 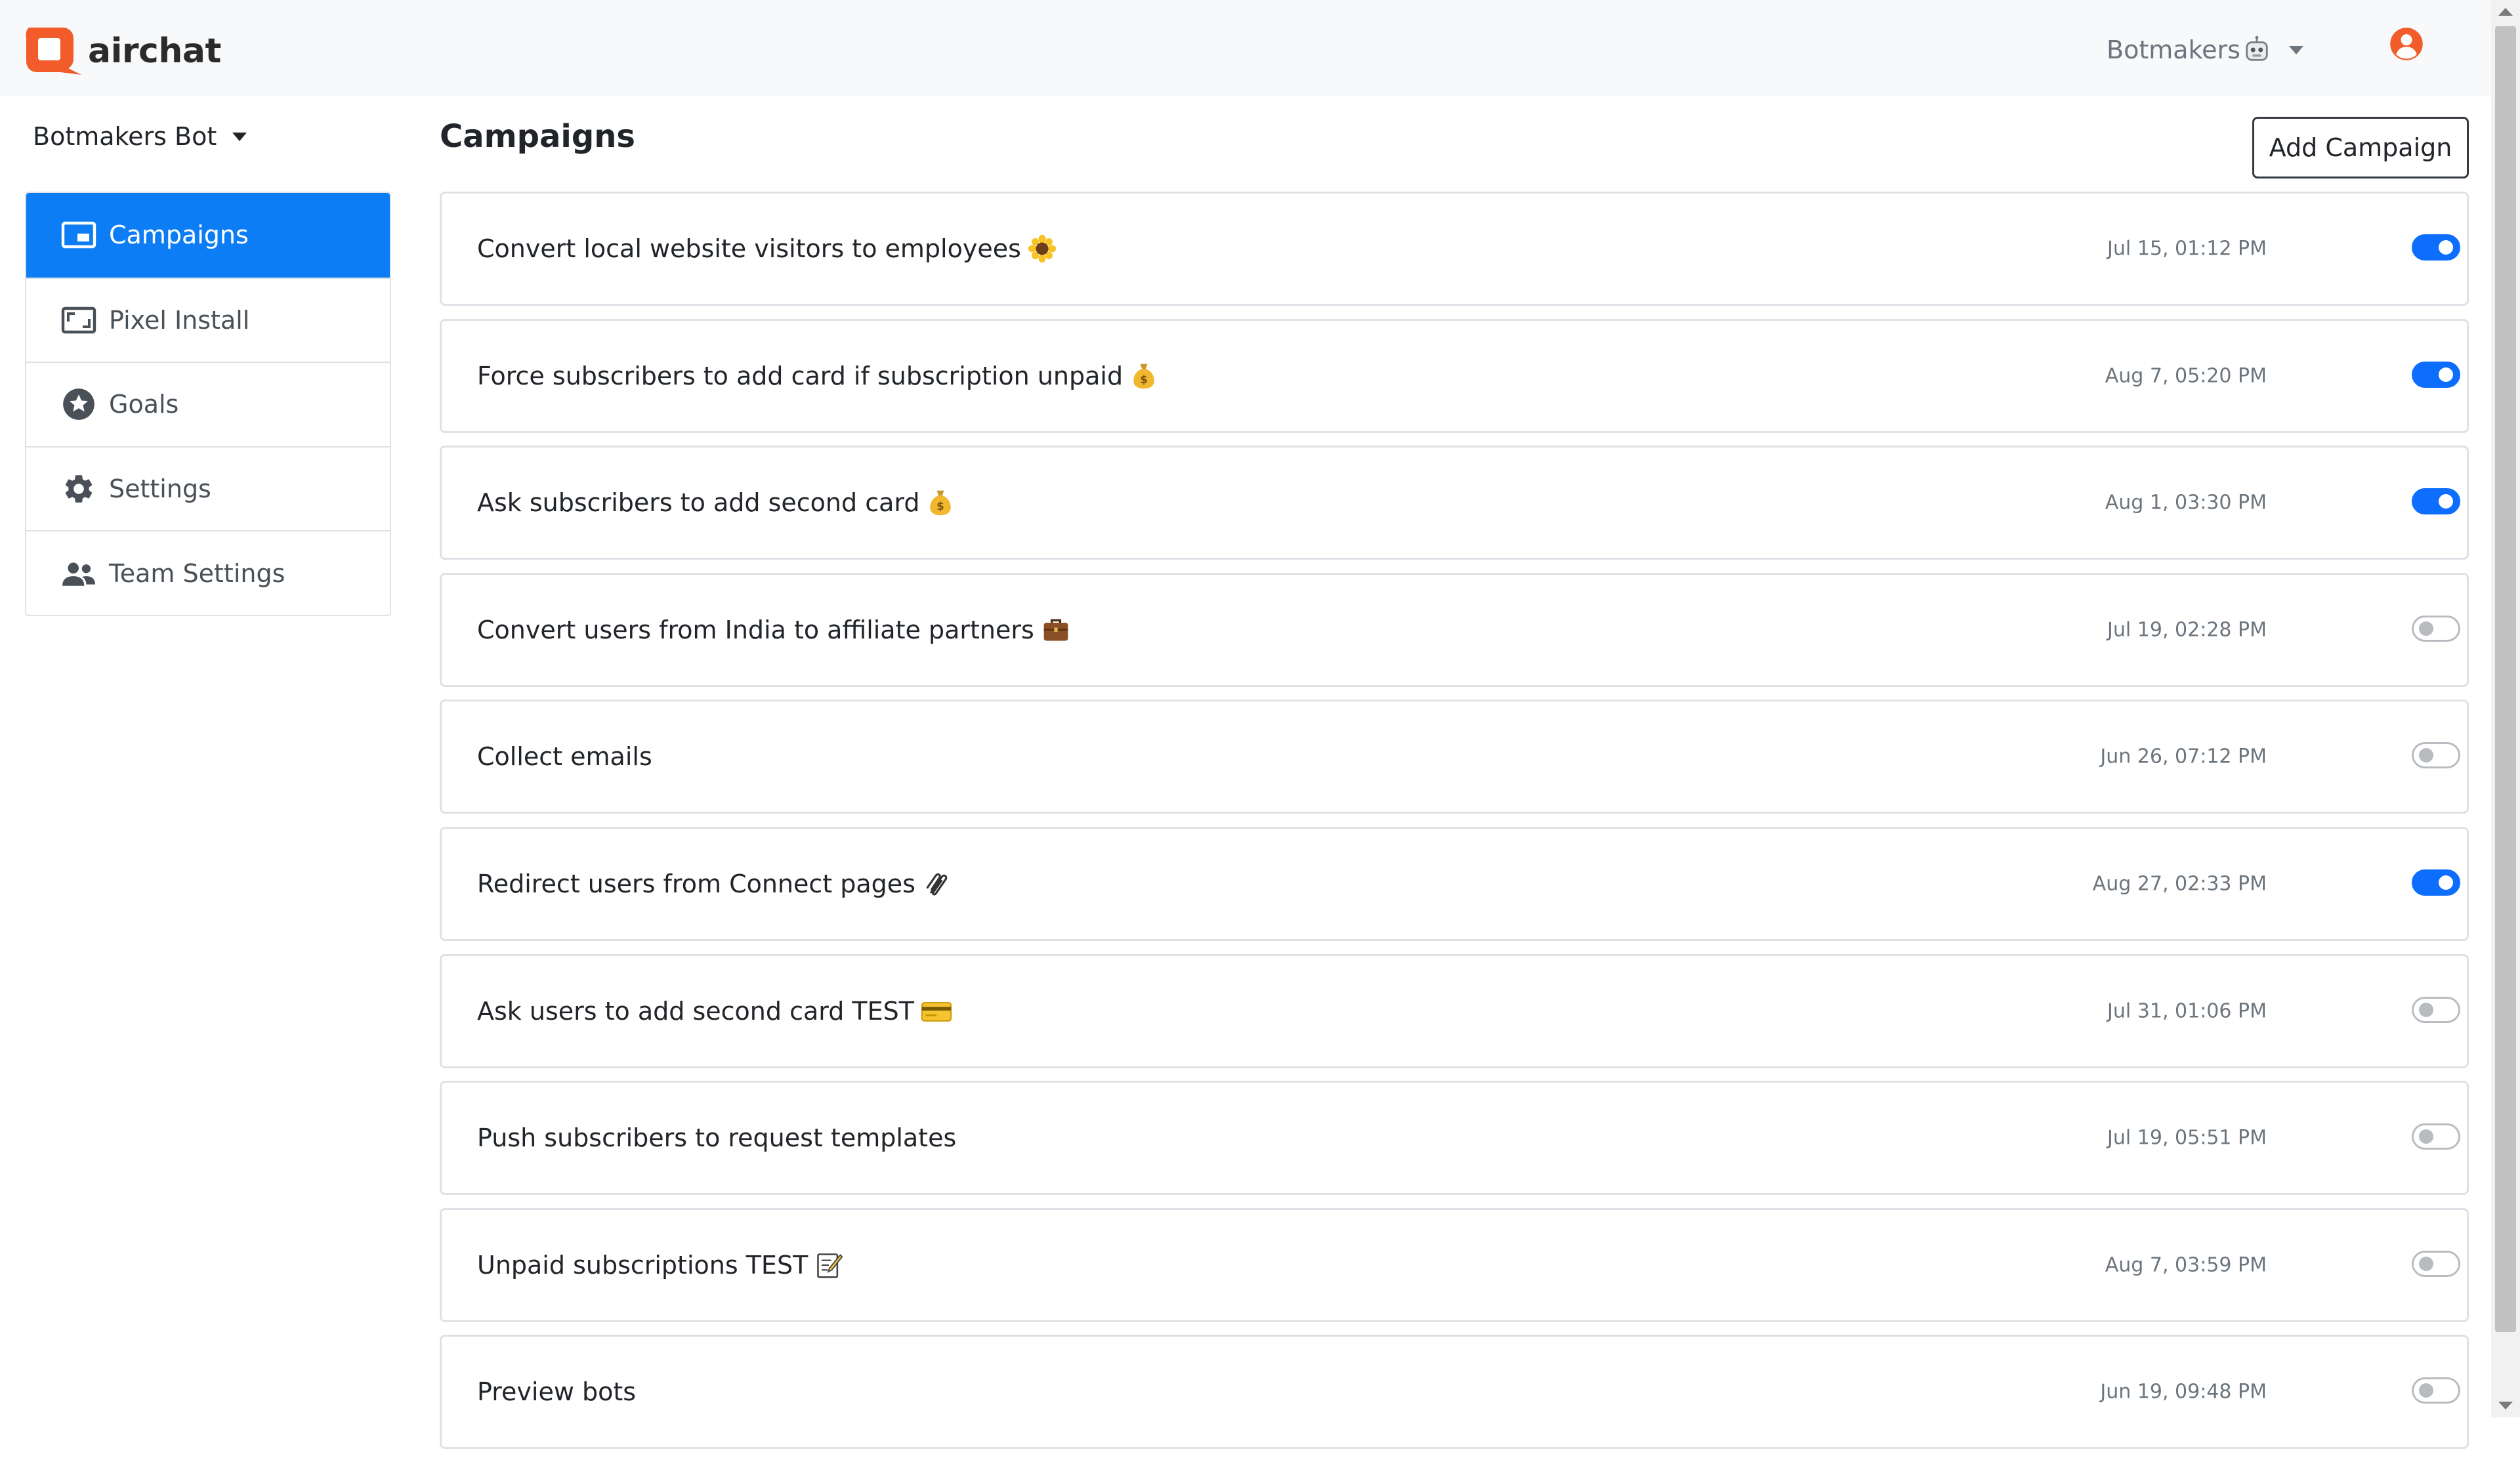 I want to click on bot-selector-dropdown: Botmakers Bot, so click(x=140, y=136).